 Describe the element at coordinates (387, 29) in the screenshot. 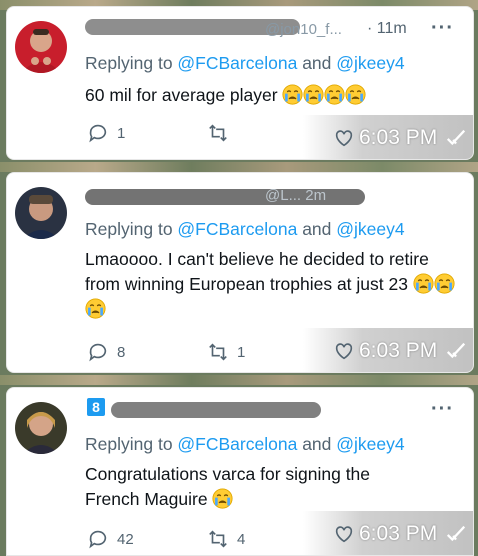

I see `tweet-time: · 11m` at that location.